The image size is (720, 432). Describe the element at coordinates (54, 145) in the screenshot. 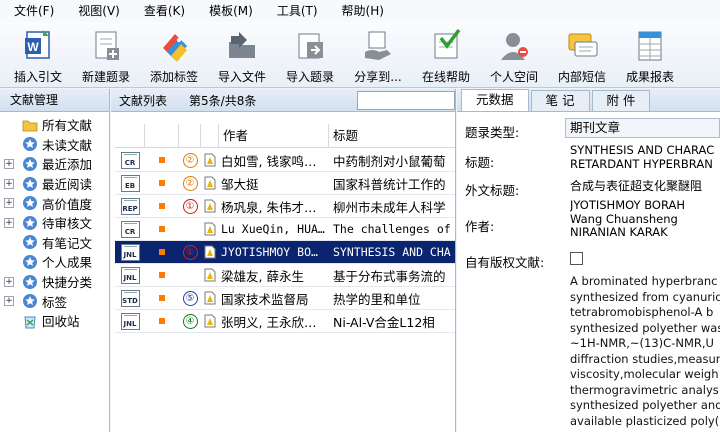

I see `tree-item-unread: 未读文献` at that location.